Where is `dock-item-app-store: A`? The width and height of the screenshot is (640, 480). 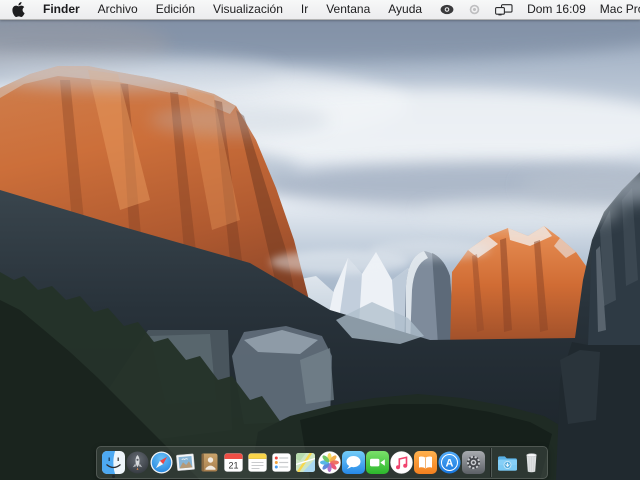
dock-item-app-store: A is located at coordinates (449, 462).